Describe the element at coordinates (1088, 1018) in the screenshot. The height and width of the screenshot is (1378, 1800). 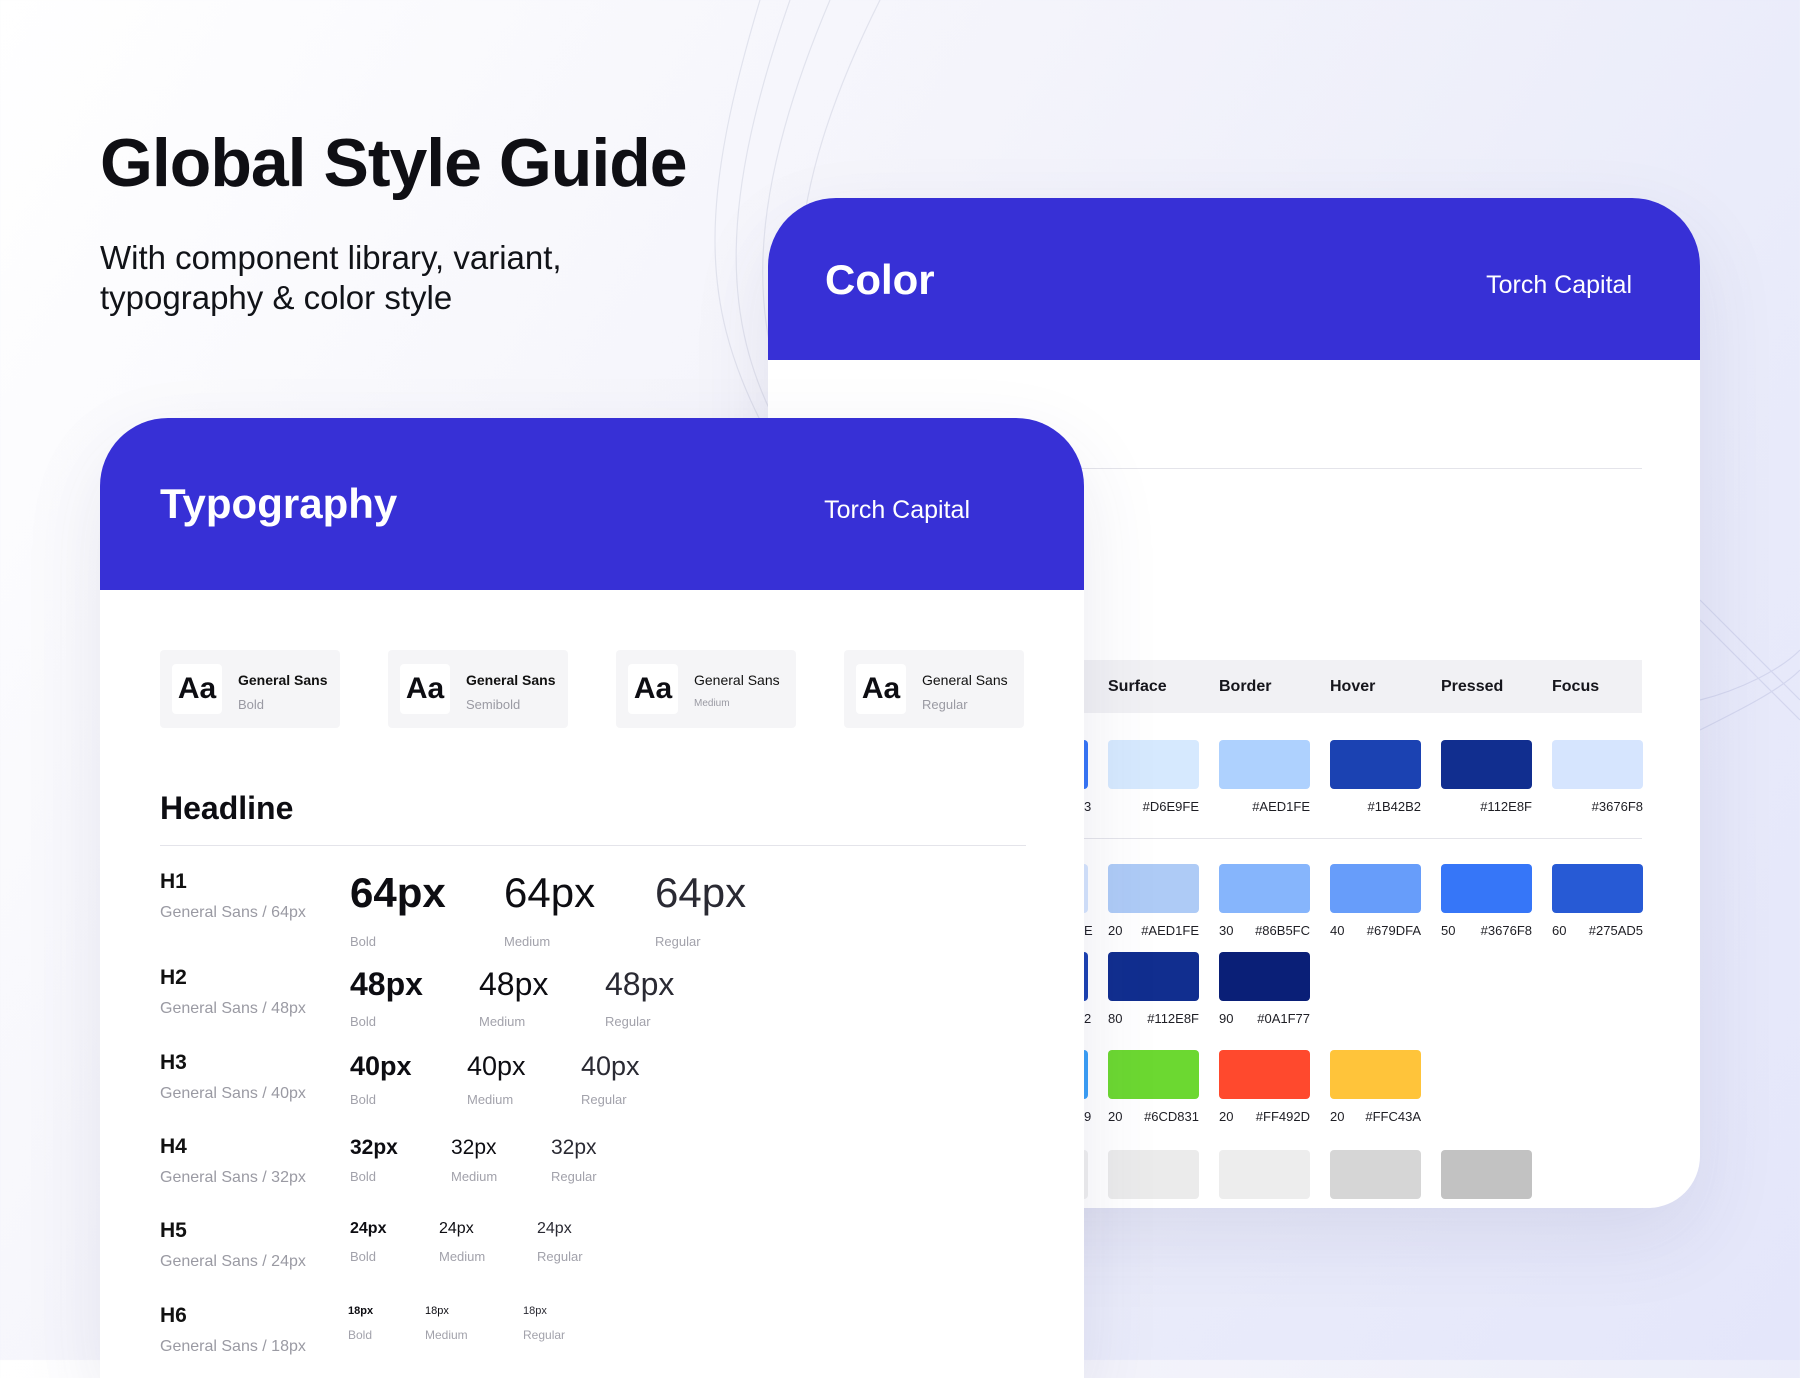
I see `swatch-hex: 2` at that location.